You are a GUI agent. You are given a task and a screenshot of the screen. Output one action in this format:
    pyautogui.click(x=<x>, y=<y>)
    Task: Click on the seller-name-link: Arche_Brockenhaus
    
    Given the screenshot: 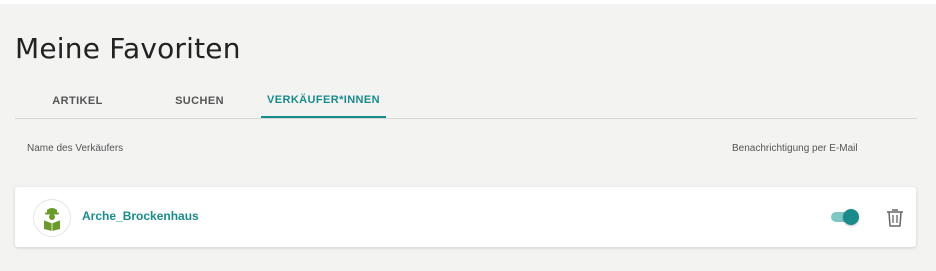 What is the action you would take?
    pyautogui.click(x=140, y=216)
    